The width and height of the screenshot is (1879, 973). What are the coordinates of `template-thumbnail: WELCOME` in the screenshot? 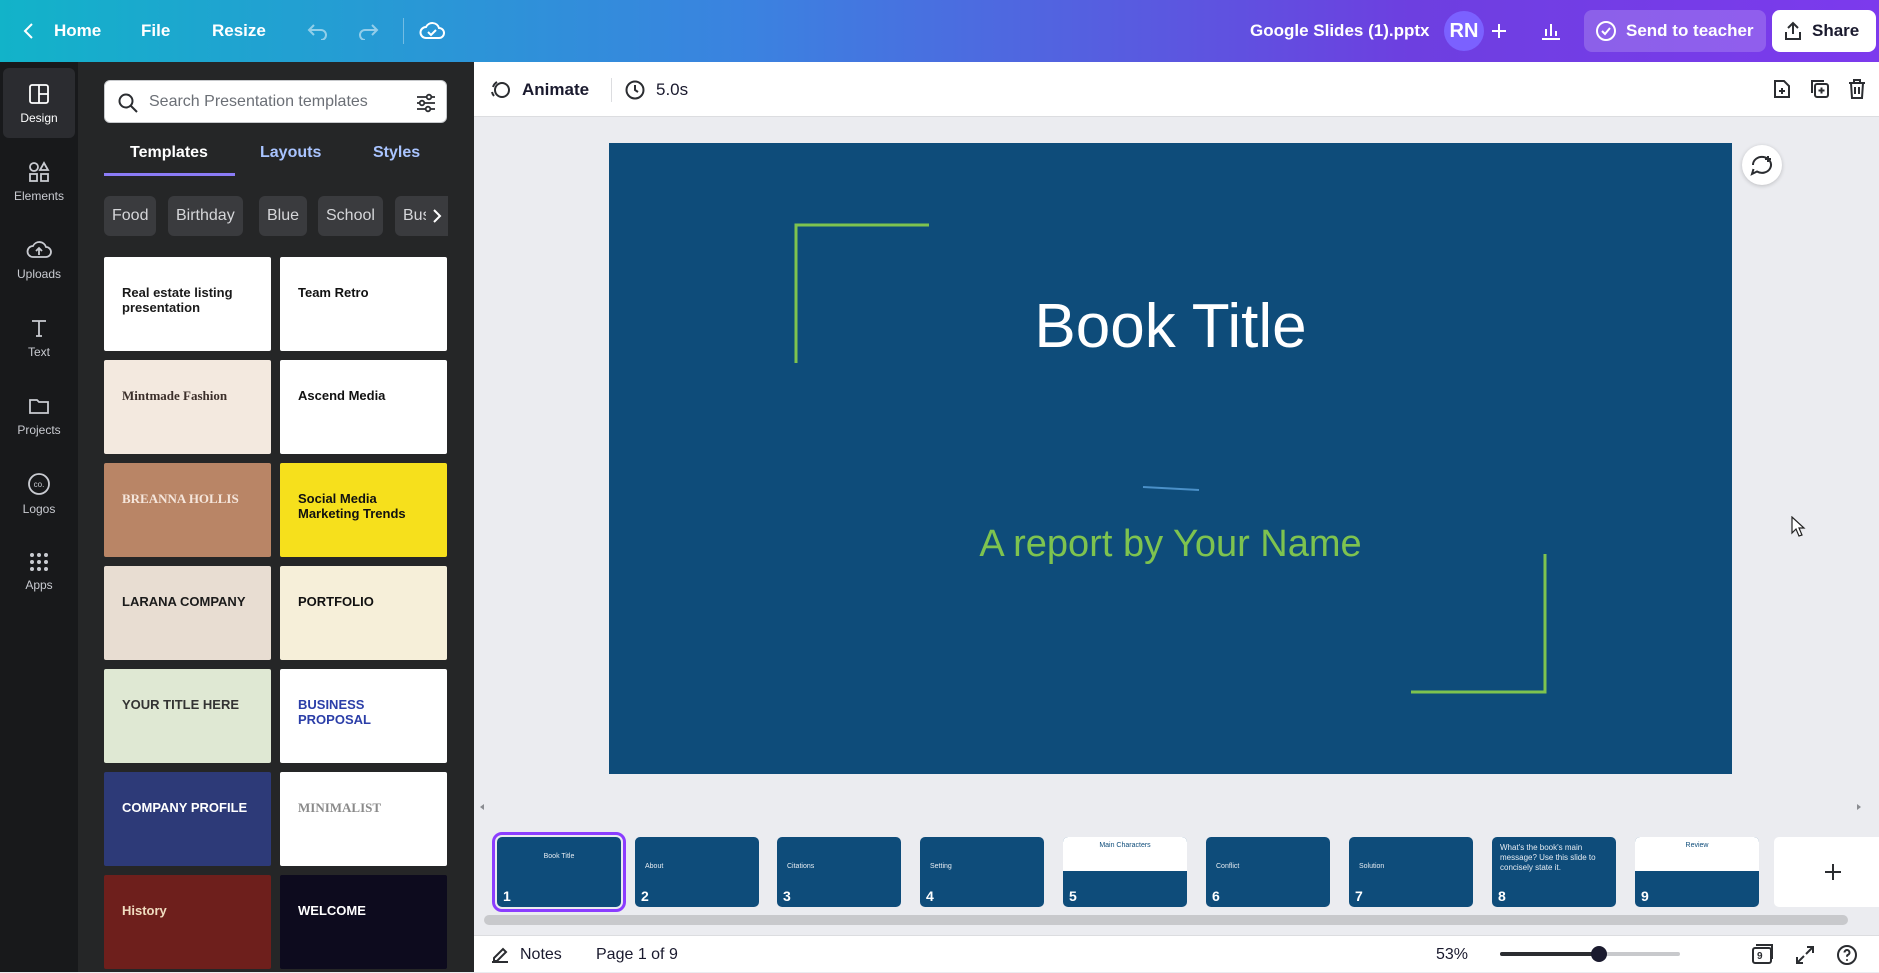 It's located at (363, 922).